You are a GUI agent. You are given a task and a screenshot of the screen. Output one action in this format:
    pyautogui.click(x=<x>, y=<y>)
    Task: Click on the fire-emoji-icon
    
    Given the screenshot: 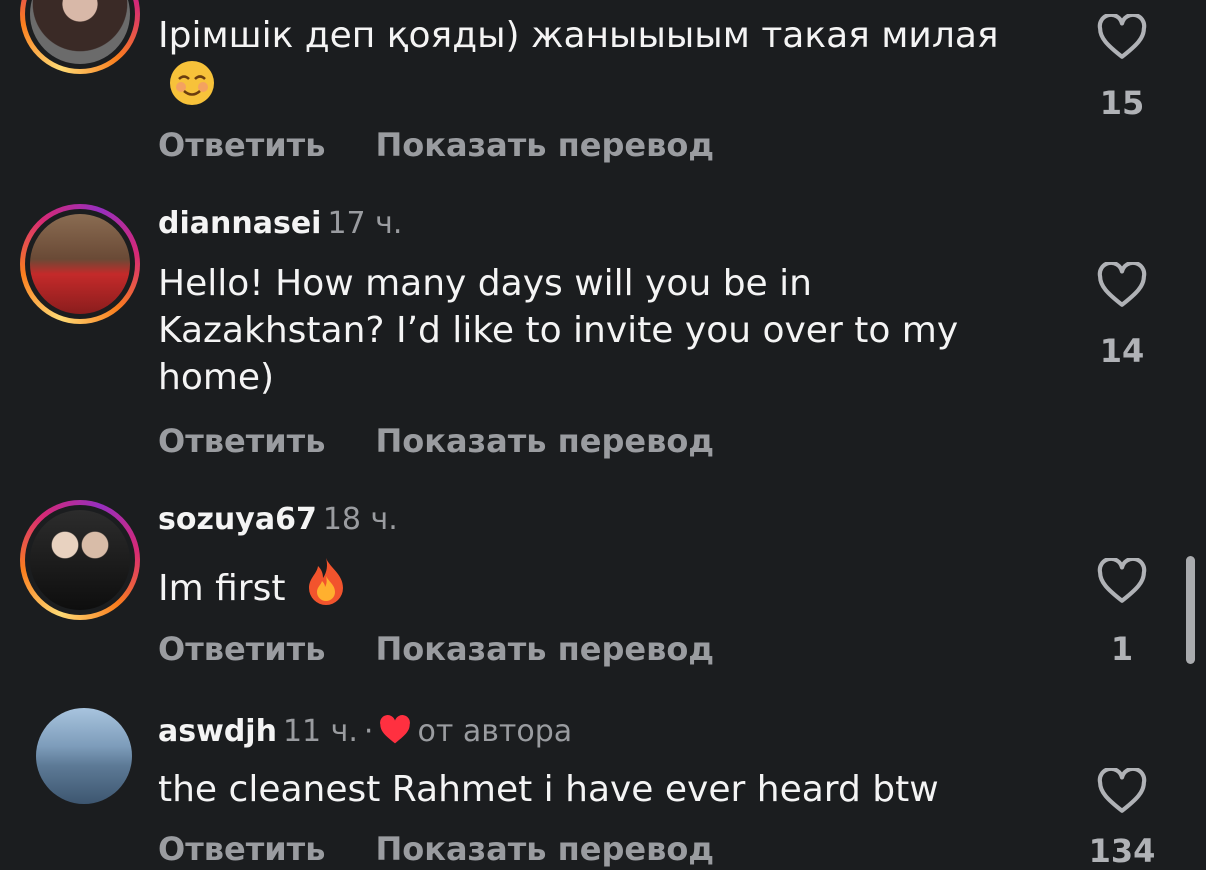 What is the action you would take?
    pyautogui.click(x=326, y=587)
    